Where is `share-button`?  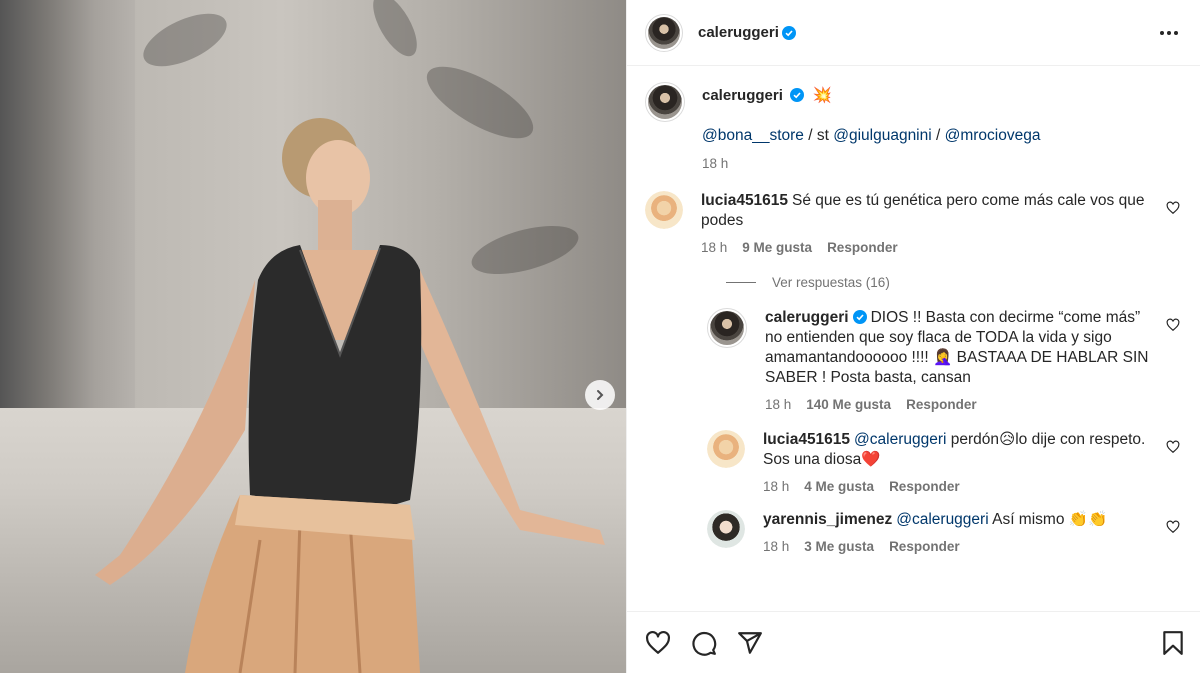 share-button is located at coordinates (750, 643).